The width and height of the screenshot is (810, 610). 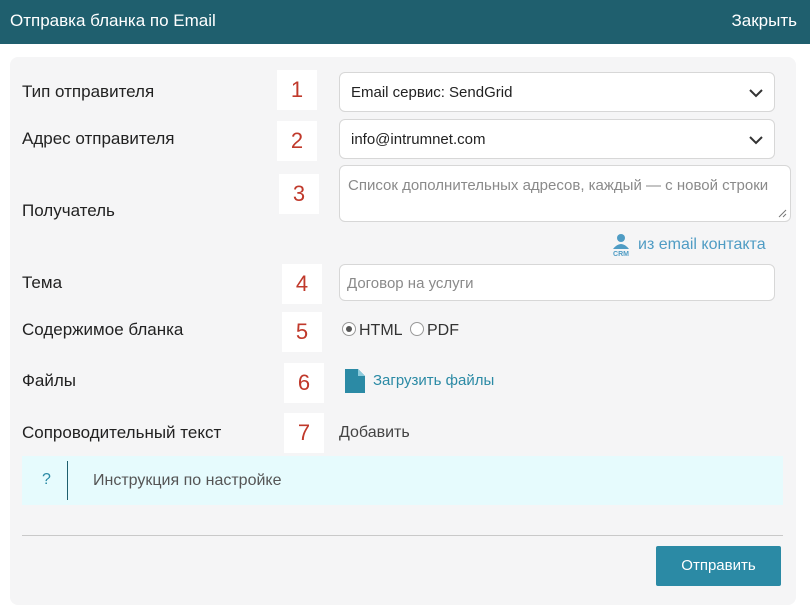 I want to click on radio-pdf-indicator, so click(x=417, y=329).